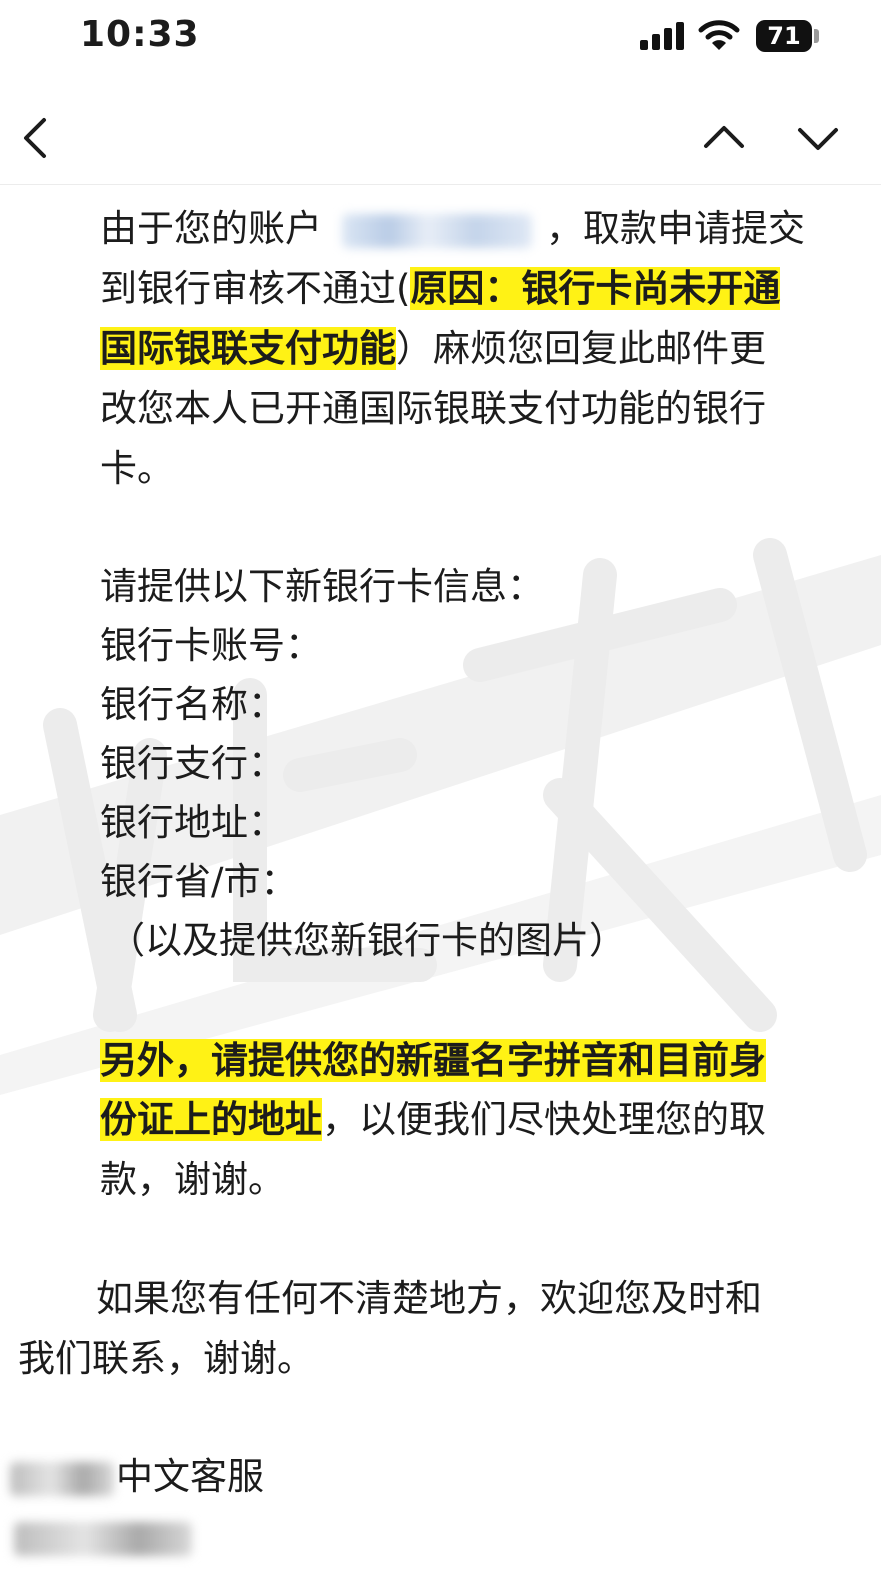 This screenshot has width=881, height=1583. Describe the element at coordinates (433, 1119) in the screenshot. I see `extra-request-line-2: 份证上的地址，以便我们尽快处理您的取` at that location.